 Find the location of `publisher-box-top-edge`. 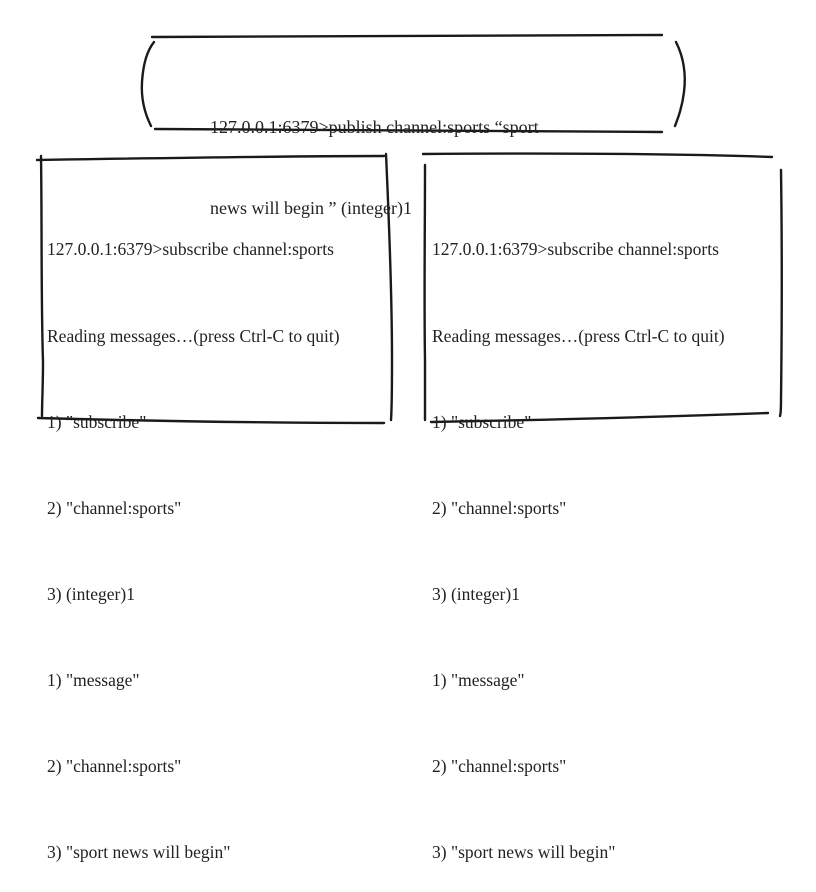

publisher-box-top-edge is located at coordinates (407, 36).